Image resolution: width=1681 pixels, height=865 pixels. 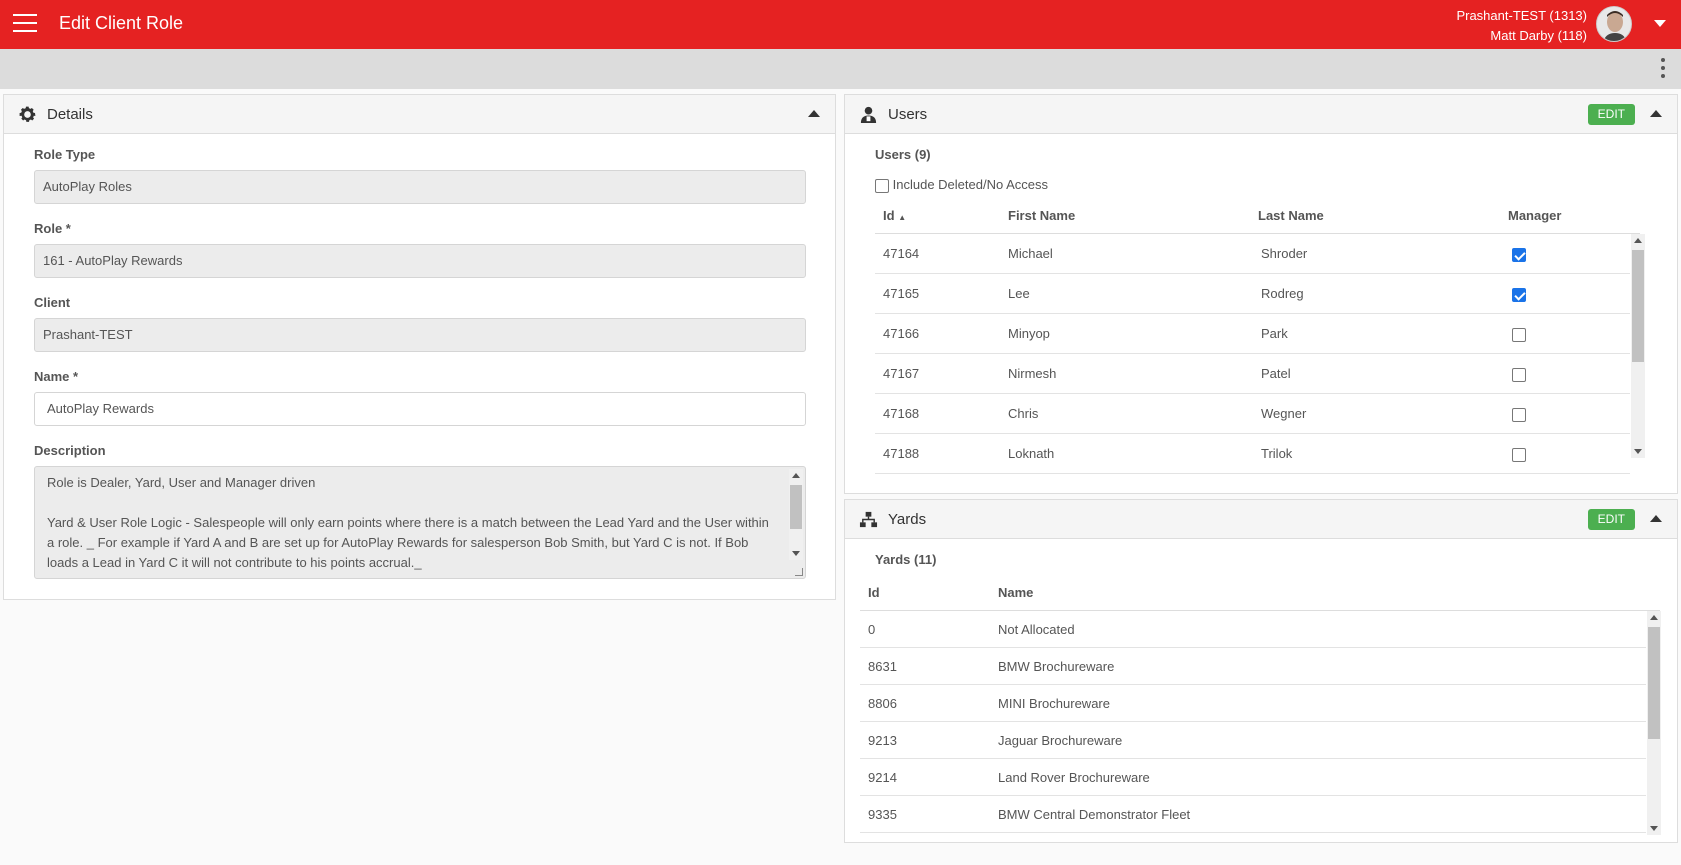 What do you see at coordinates (1015, 592) in the screenshot?
I see `column-header-yard-name: Name` at bounding box center [1015, 592].